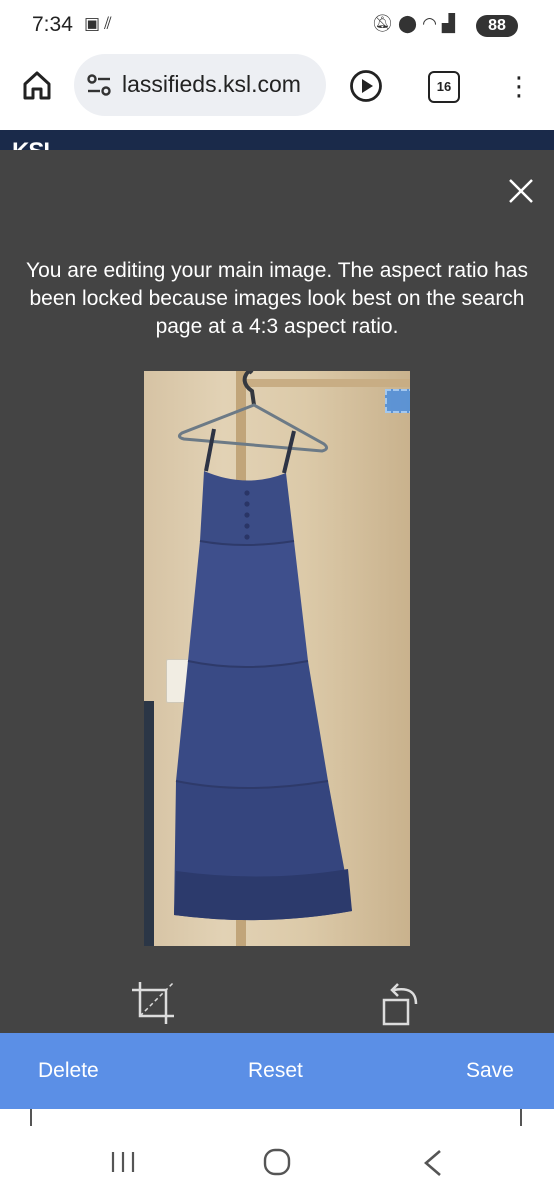  What do you see at coordinates (123, 1162) in the screenshot?
I see `recent-apps-icon` at bounding box center [123, 1162].